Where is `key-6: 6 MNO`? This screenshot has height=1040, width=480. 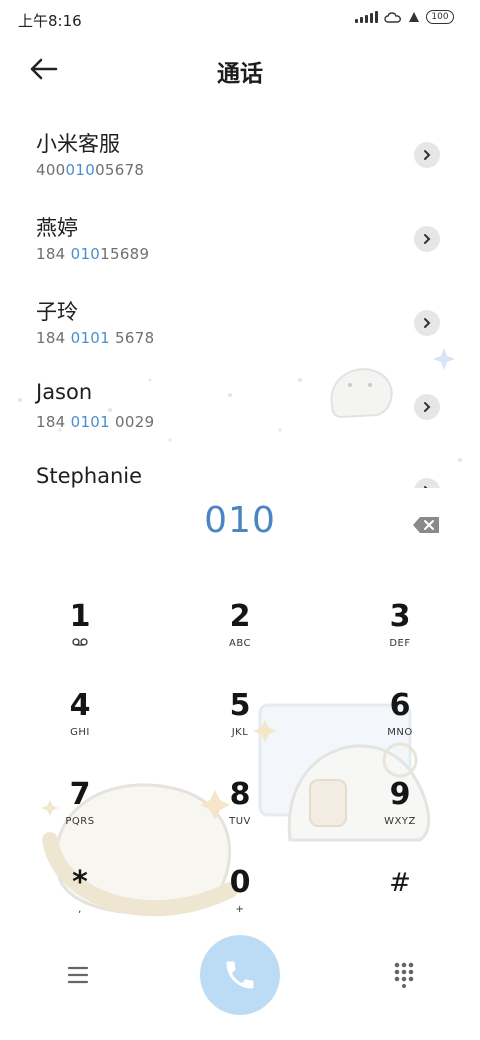
key-6: 6 MNO is located at coordinates (400, 724).